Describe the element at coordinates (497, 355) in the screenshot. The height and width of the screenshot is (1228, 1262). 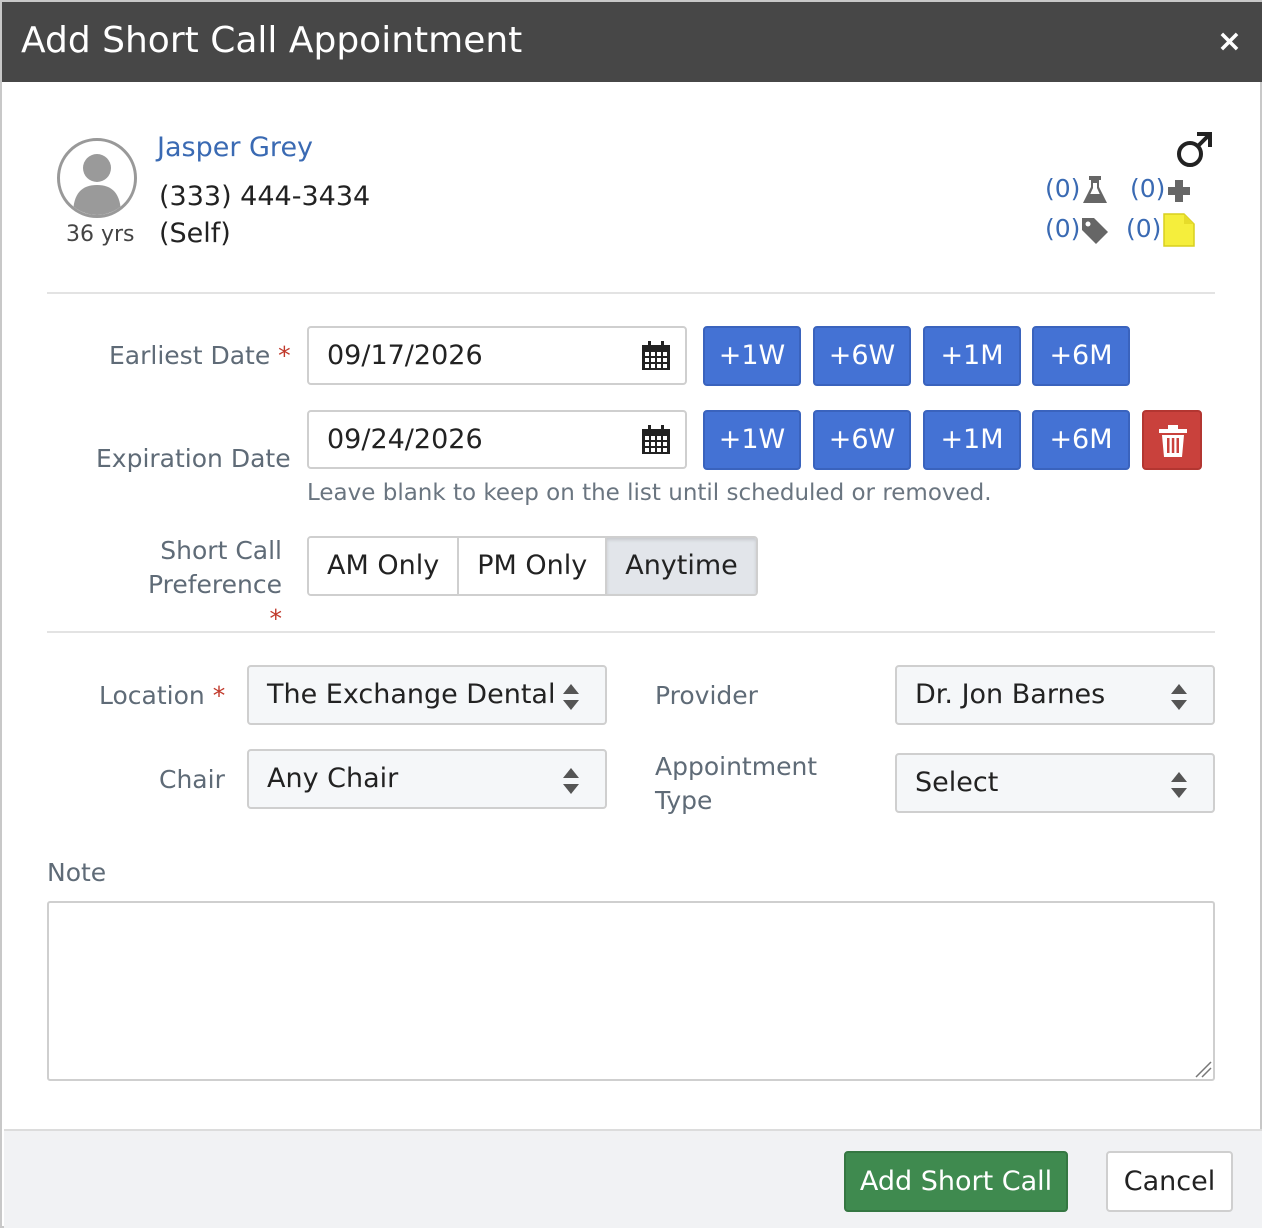
I see `earliest-date-input: 09/17/2026` at that location.